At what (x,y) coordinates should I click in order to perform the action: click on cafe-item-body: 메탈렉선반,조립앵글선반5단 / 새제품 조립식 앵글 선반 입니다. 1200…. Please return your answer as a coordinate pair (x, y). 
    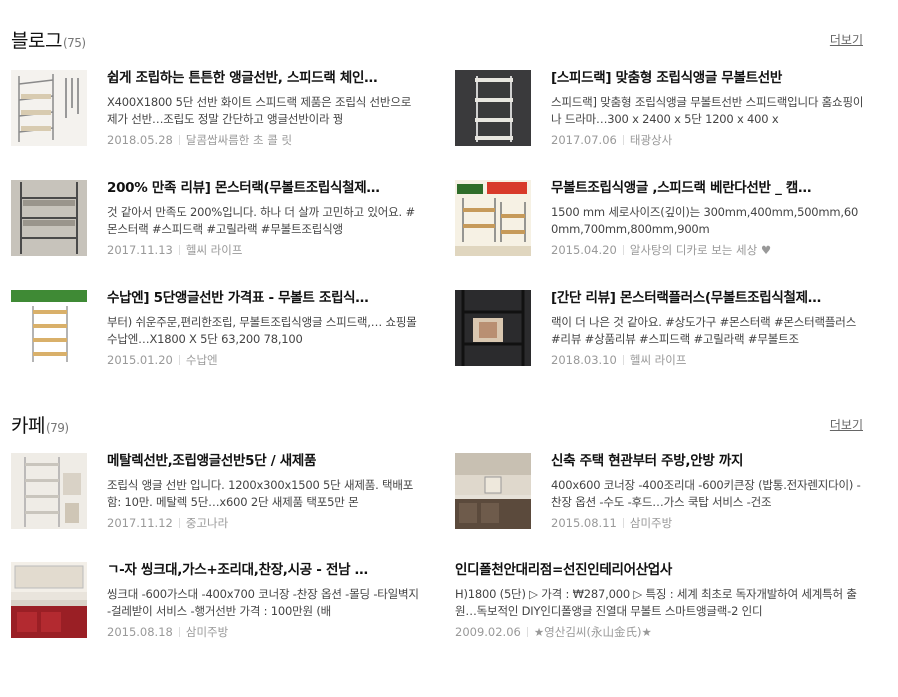
    Looking at the image, I should click on (264, 492).